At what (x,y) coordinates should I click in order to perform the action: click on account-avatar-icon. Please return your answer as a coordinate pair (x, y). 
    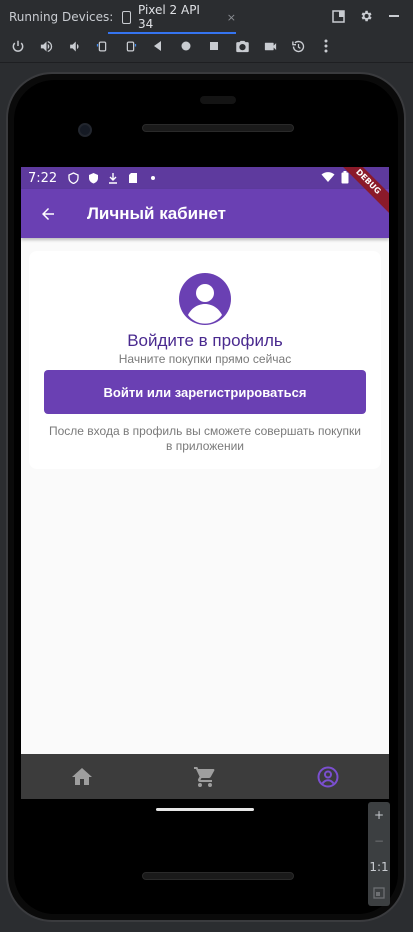
    Looking at the image, I should click on (205, 299).